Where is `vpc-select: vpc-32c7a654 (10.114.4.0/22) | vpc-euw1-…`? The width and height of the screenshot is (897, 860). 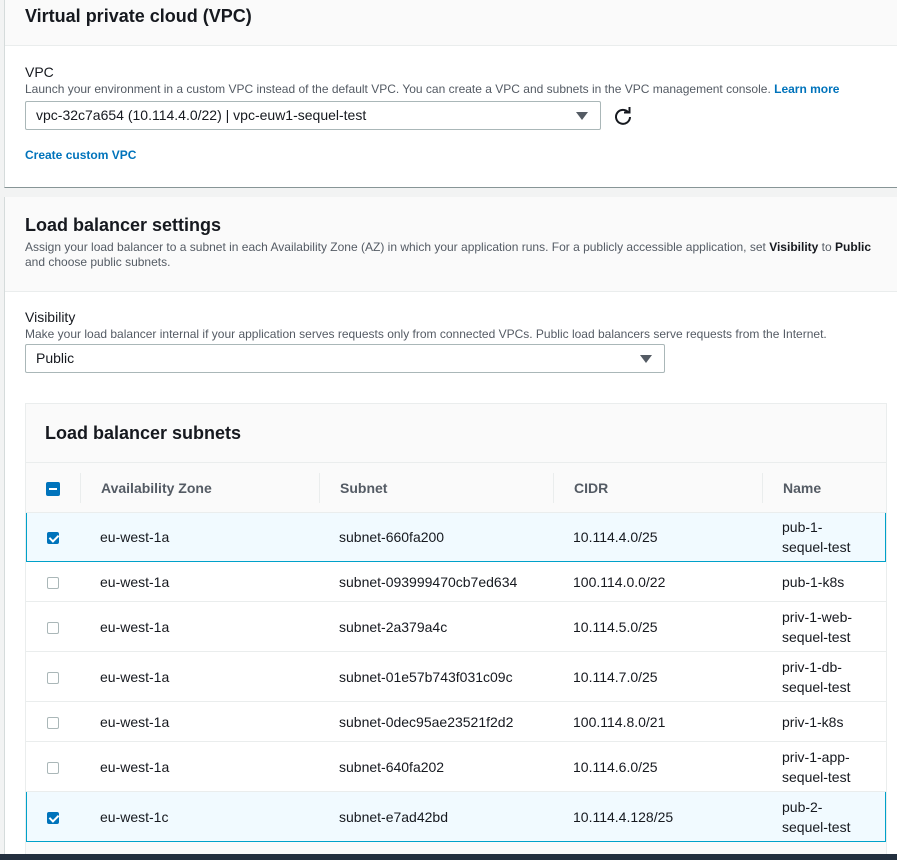 vpc-select: vpc-32c7a654 (10.114.4.0/22) | vpc-euw1-… is located at coordinates (313, 115).